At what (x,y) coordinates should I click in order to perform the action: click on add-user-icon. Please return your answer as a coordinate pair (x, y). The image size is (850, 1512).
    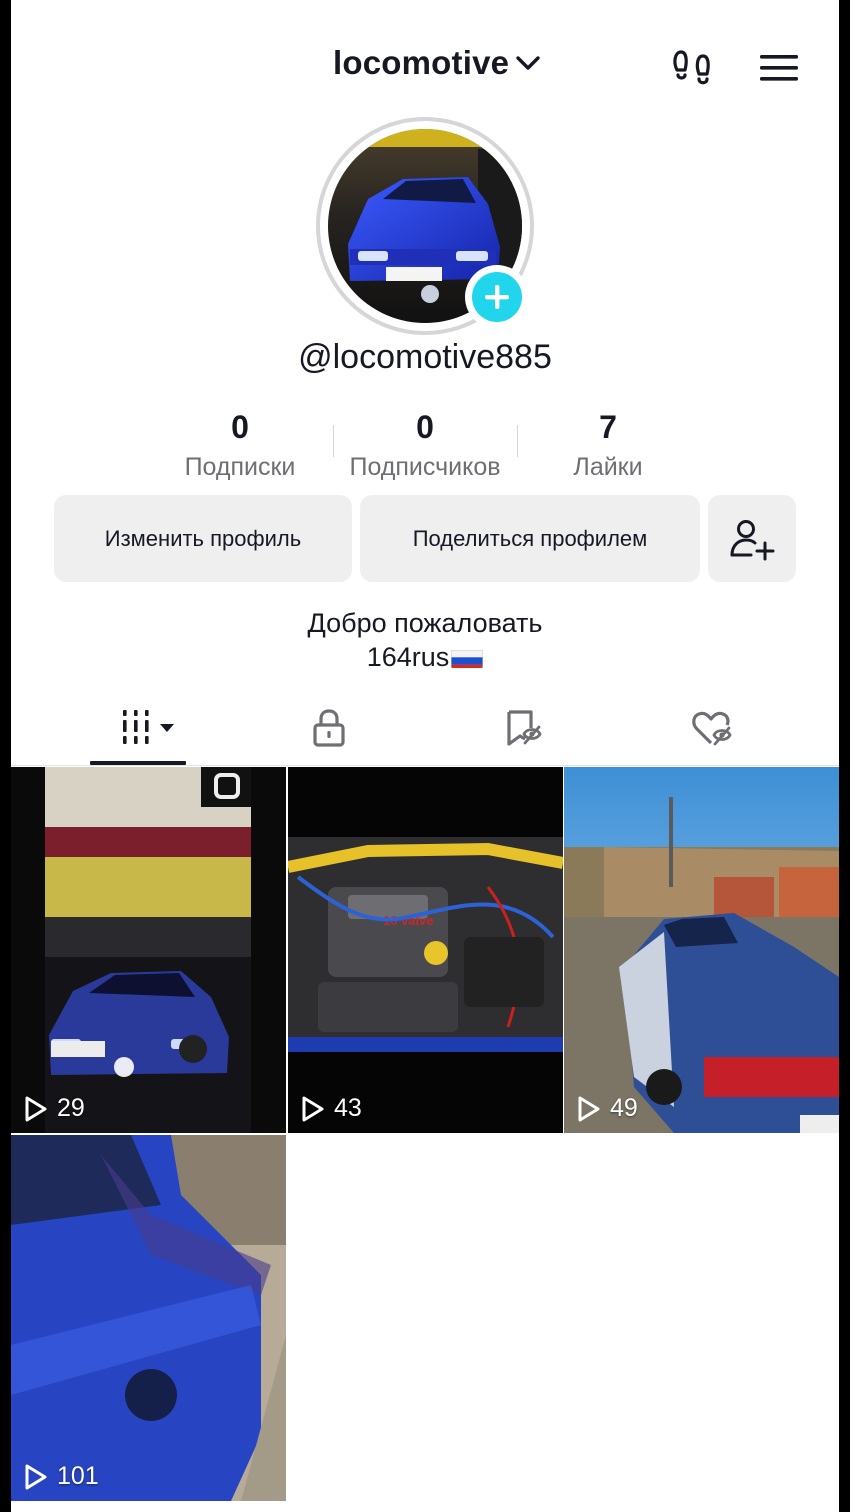
    Looking at the image, I should click on (752, 539).